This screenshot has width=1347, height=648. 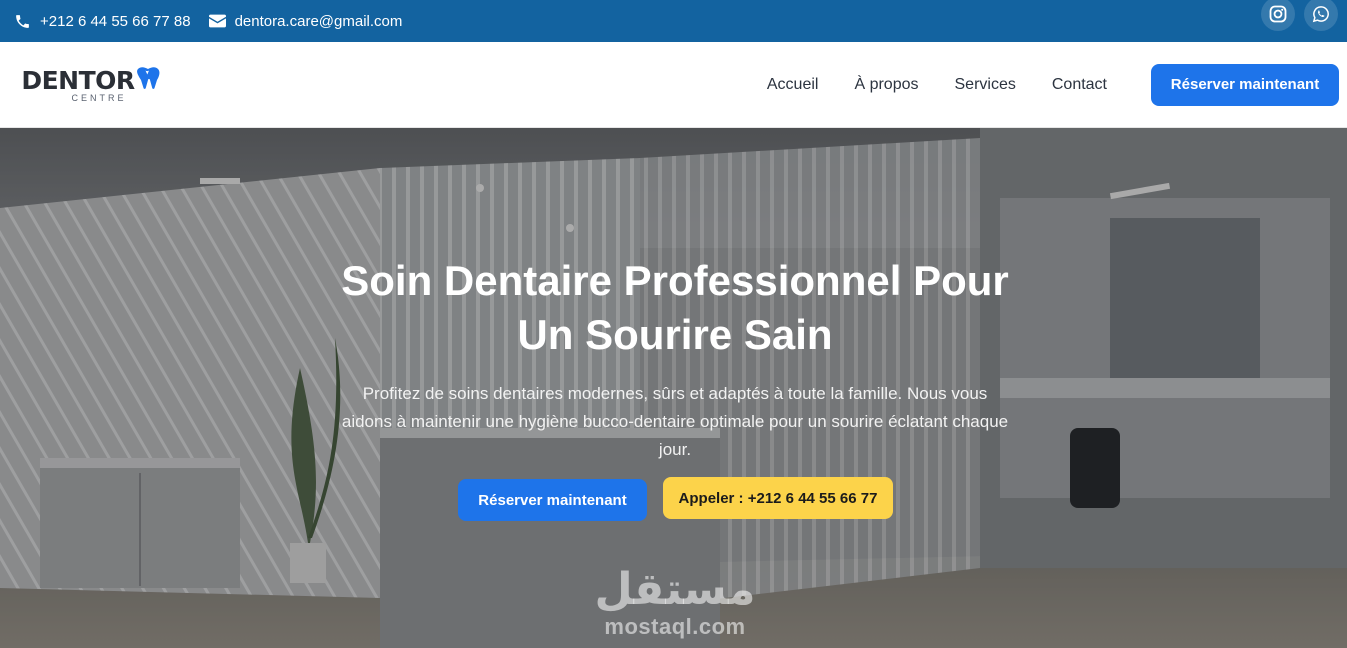 What do you see at coordinates (675, 334) in the screenshot?
I see `hero-title-line-2: Un Sourire Sain` at bounding box center [675, 334].